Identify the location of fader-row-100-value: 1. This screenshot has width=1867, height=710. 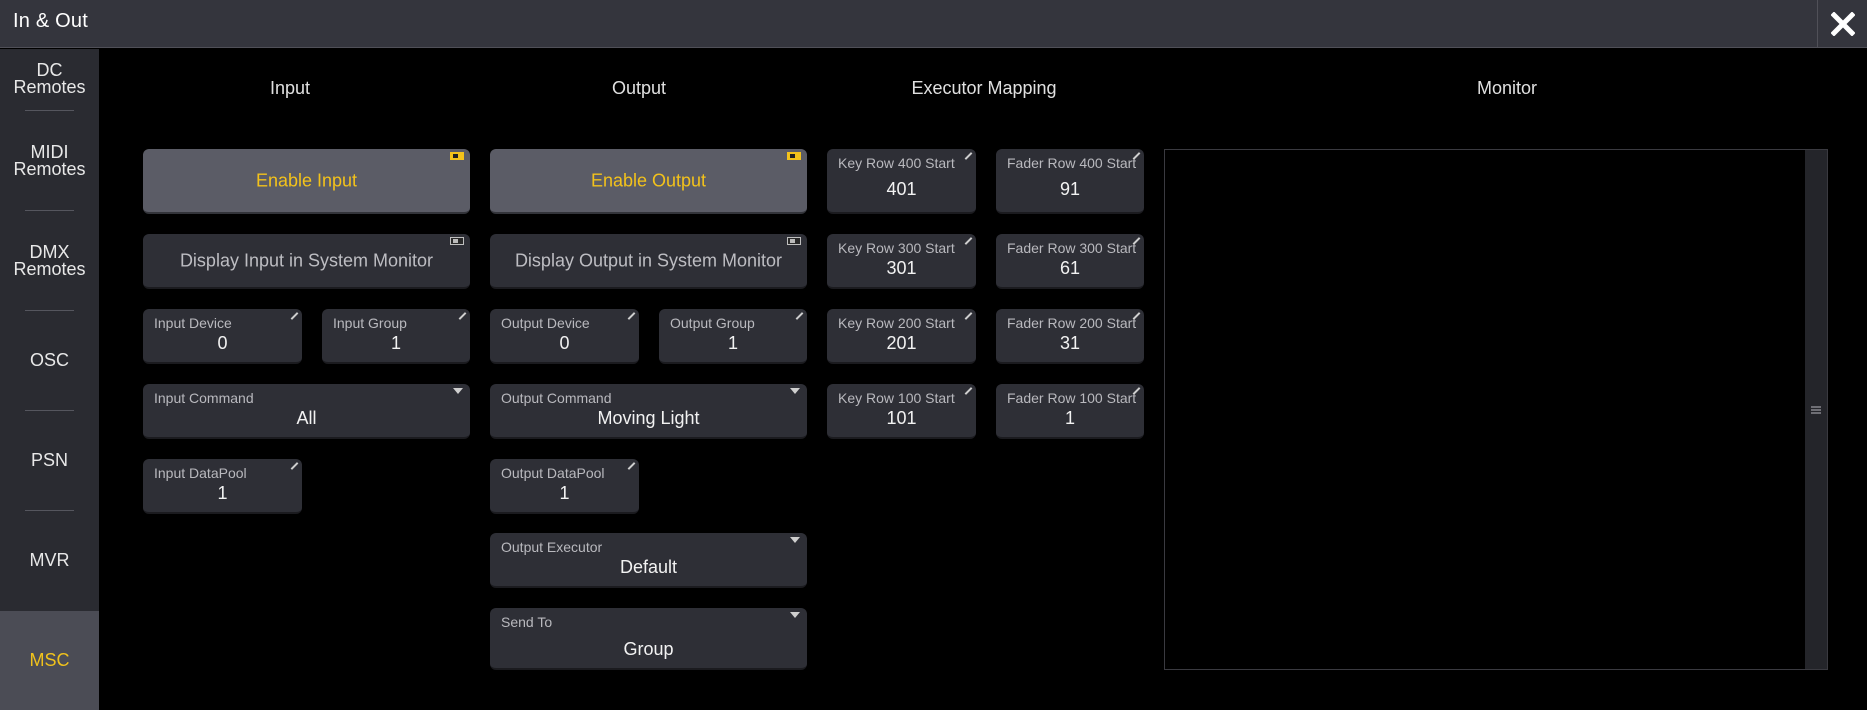
(1069, 418).